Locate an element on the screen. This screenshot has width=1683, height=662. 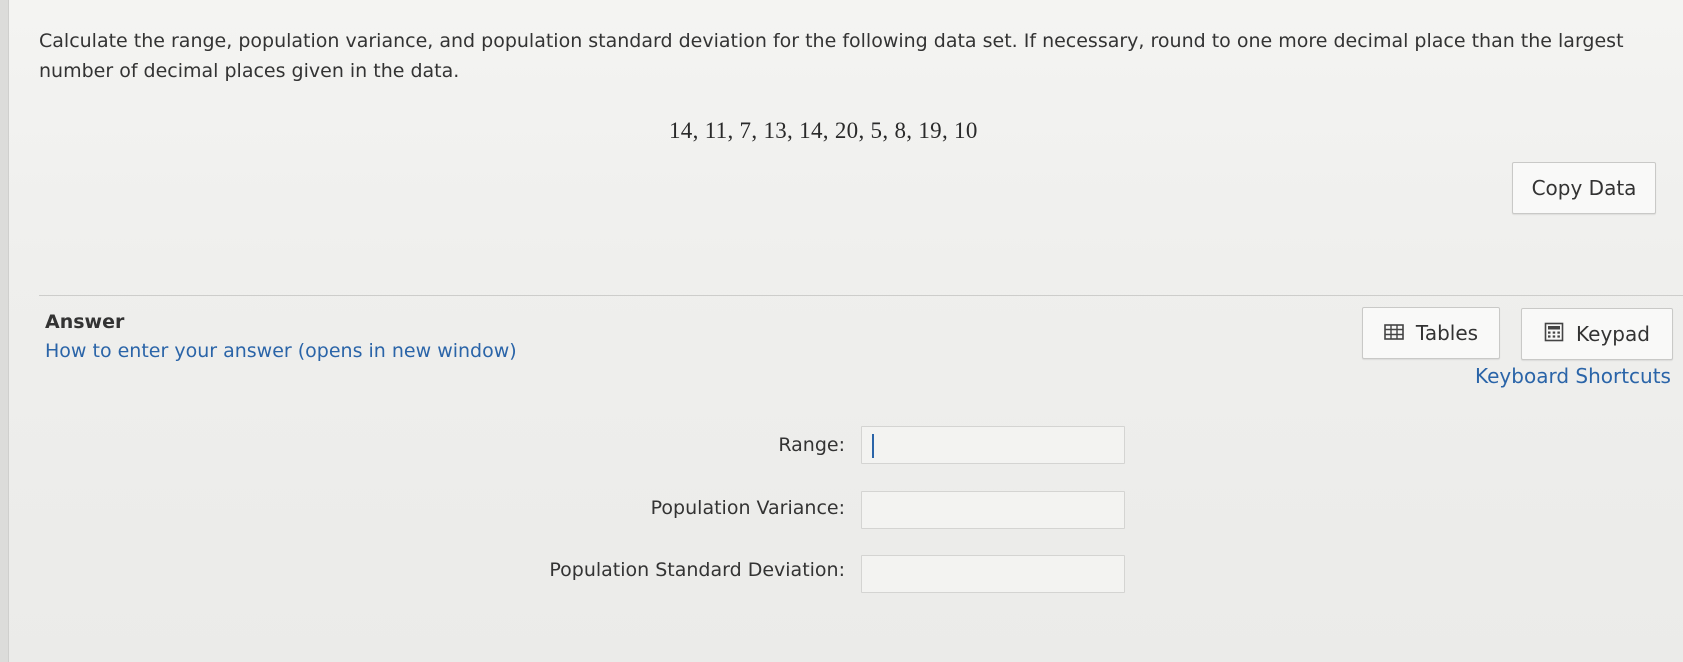
population-variance-label: Population Variance: is located at coordinates (747, 508).